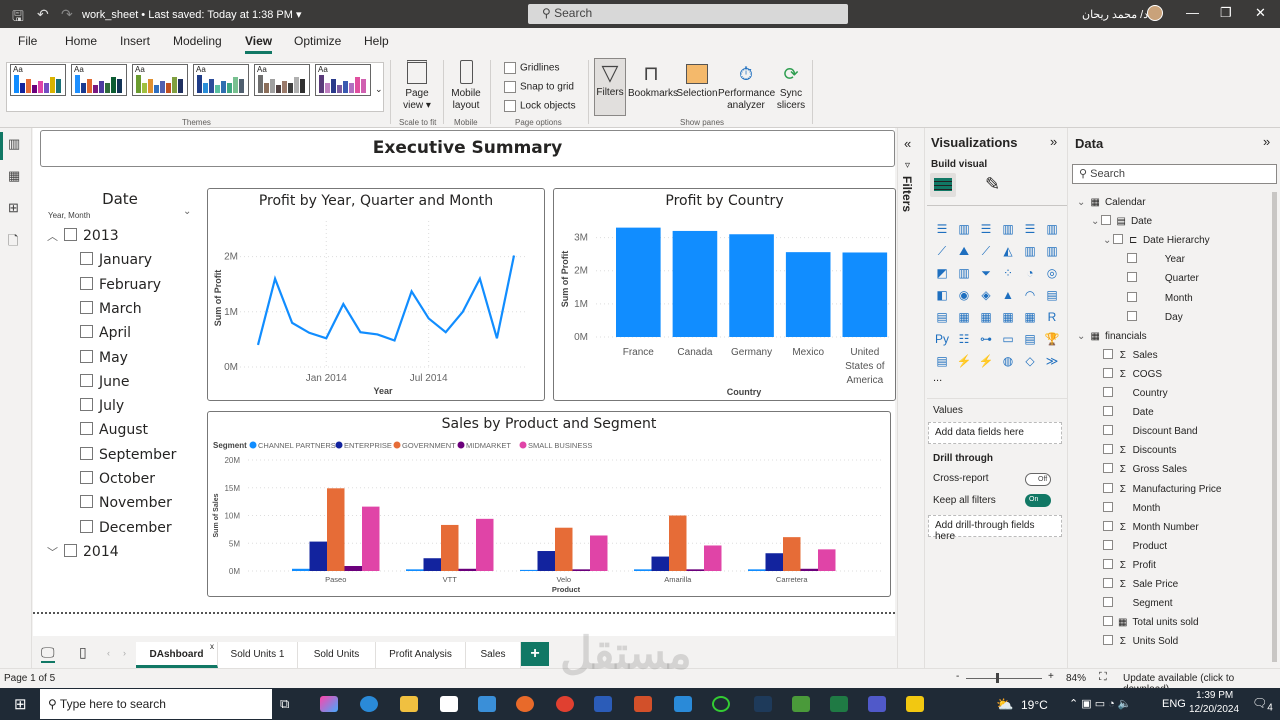 The width and height of the screenshot is (1280, 720). Describe the element at coordinates (104, 358) in the screenshot. I see `slicer-month-item: May` at that location.